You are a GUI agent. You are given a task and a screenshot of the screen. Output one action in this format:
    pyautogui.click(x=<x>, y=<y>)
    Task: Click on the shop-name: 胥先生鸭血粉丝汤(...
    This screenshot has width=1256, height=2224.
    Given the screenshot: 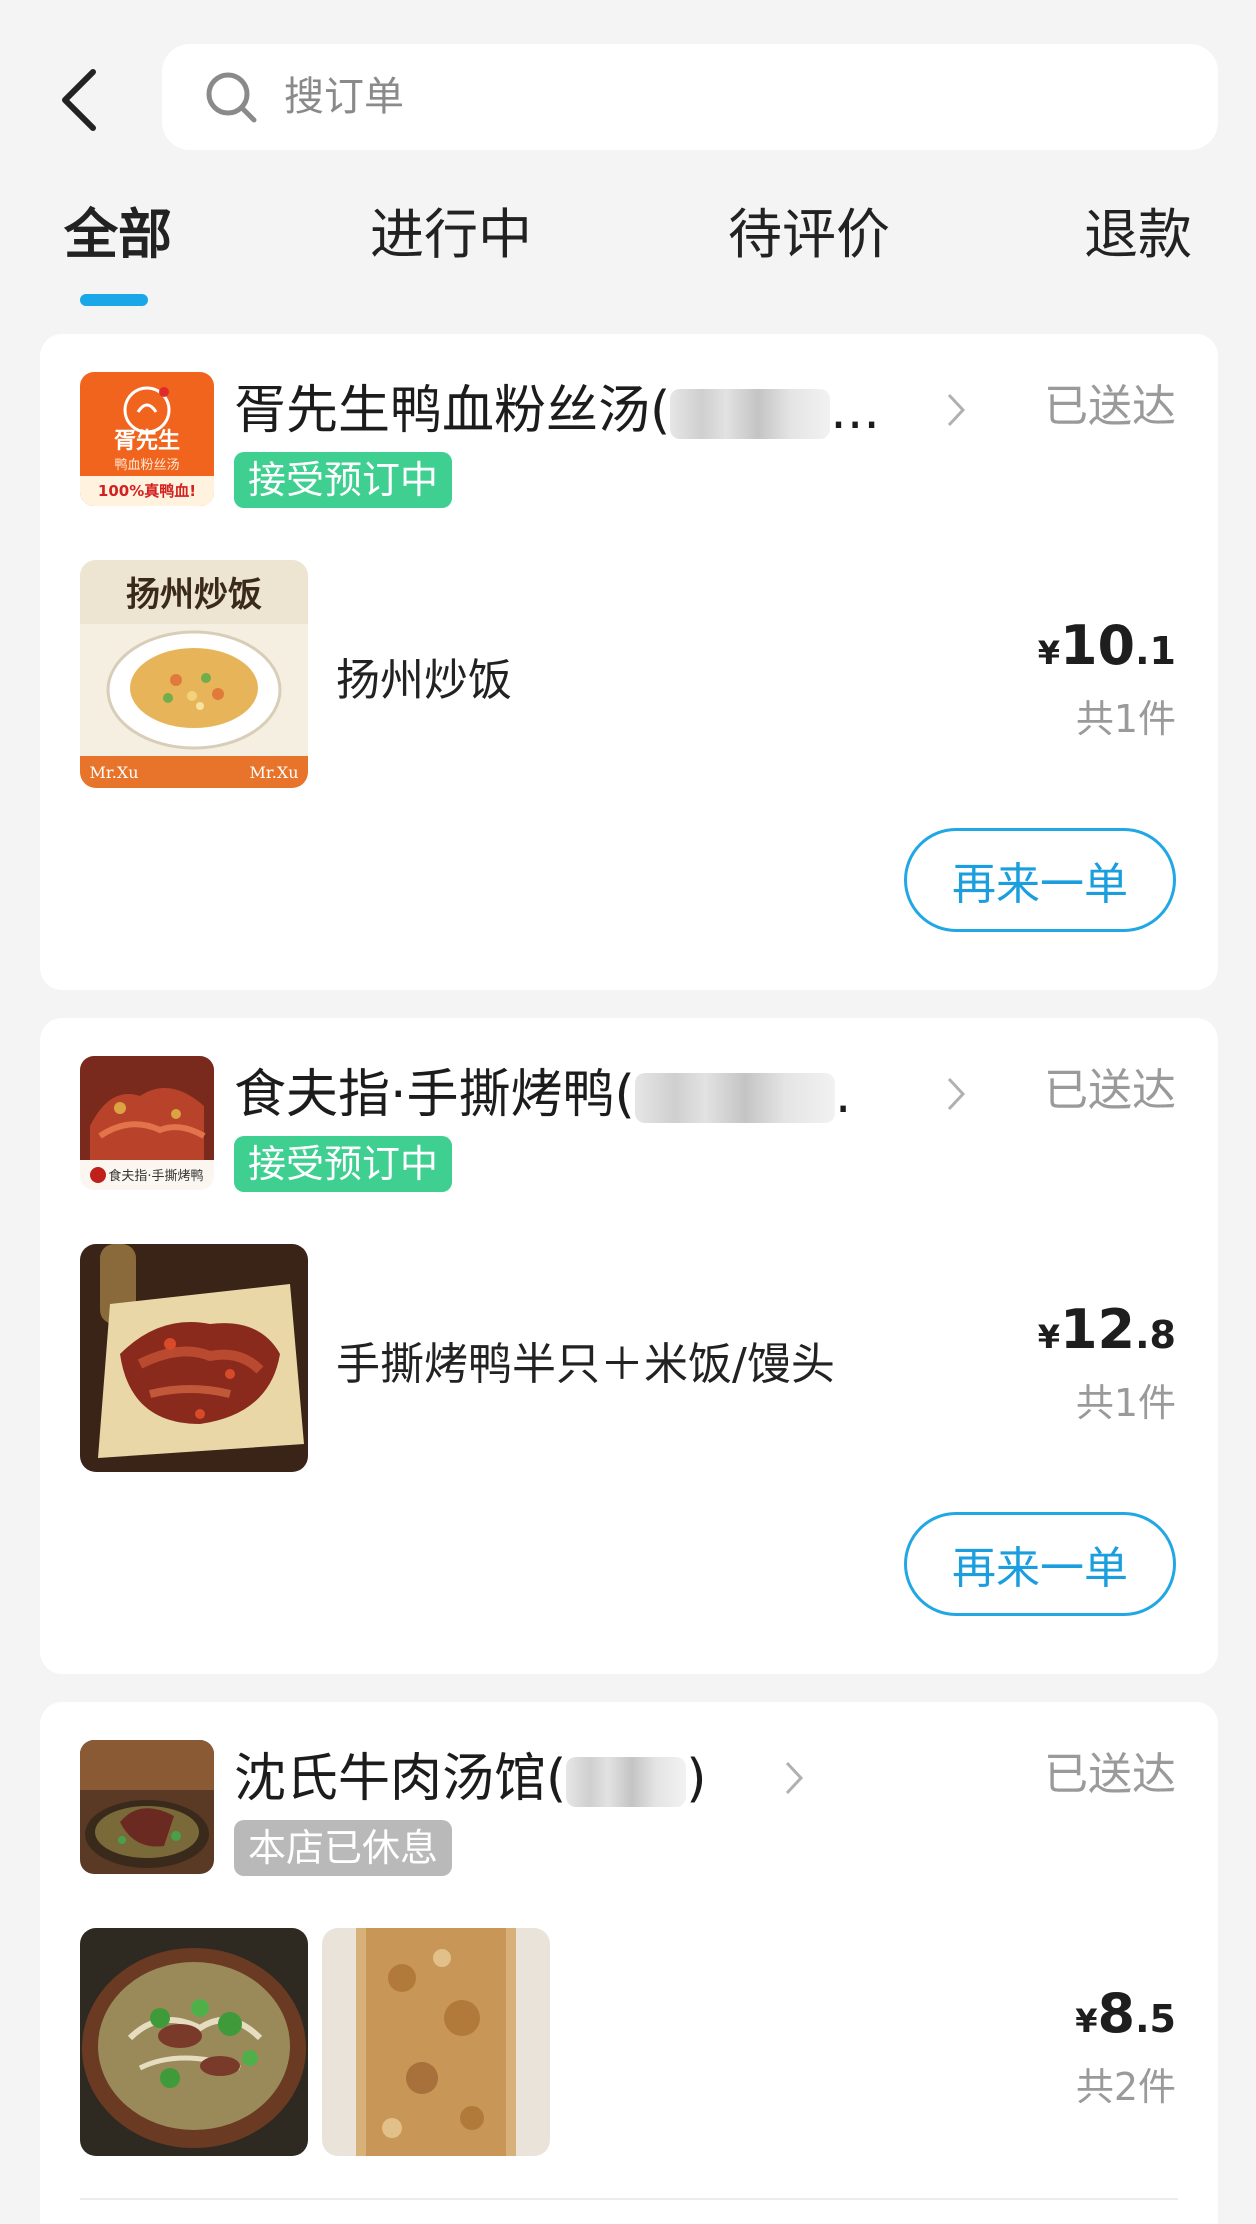 What is the action you would take?
    pyautogui.click(x=557, y=405)
    